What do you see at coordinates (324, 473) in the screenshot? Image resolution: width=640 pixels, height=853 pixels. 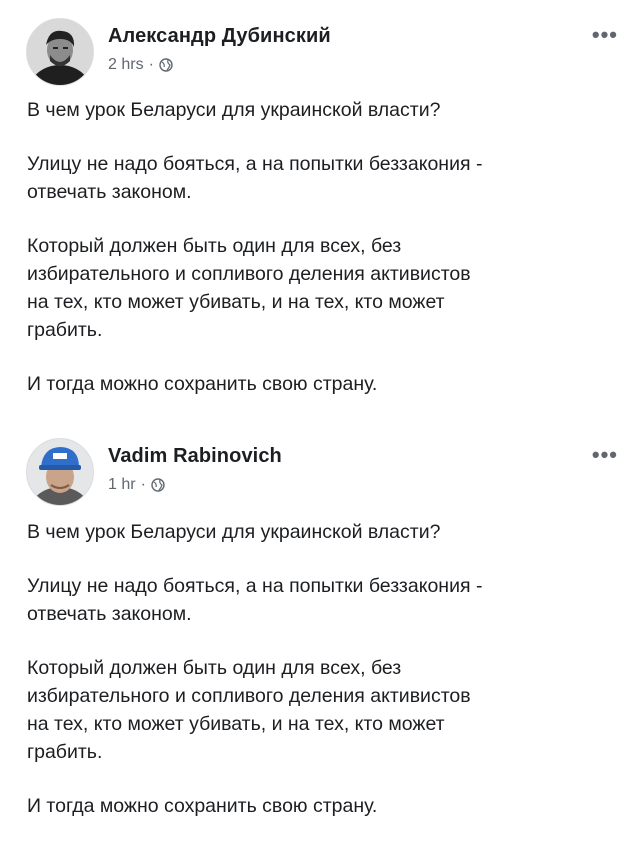 I see `post-header: Vadim Rabinovich 1 hr · •••` at bounding box center [324, 473].